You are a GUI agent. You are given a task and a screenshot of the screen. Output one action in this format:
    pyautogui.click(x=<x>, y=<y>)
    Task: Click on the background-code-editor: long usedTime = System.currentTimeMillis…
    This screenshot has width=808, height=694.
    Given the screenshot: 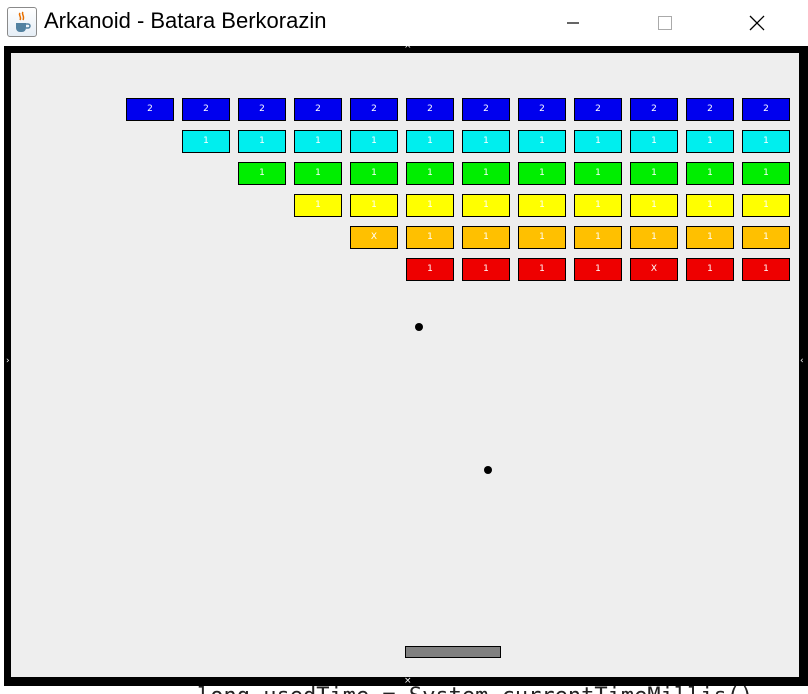 What is the action you would take?
    pyautogui.click(x=404, y=690)
    